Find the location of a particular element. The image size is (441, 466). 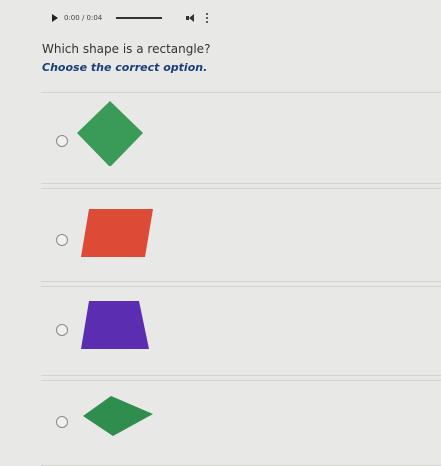

option-4-radio is located at coordinates (62, 422).